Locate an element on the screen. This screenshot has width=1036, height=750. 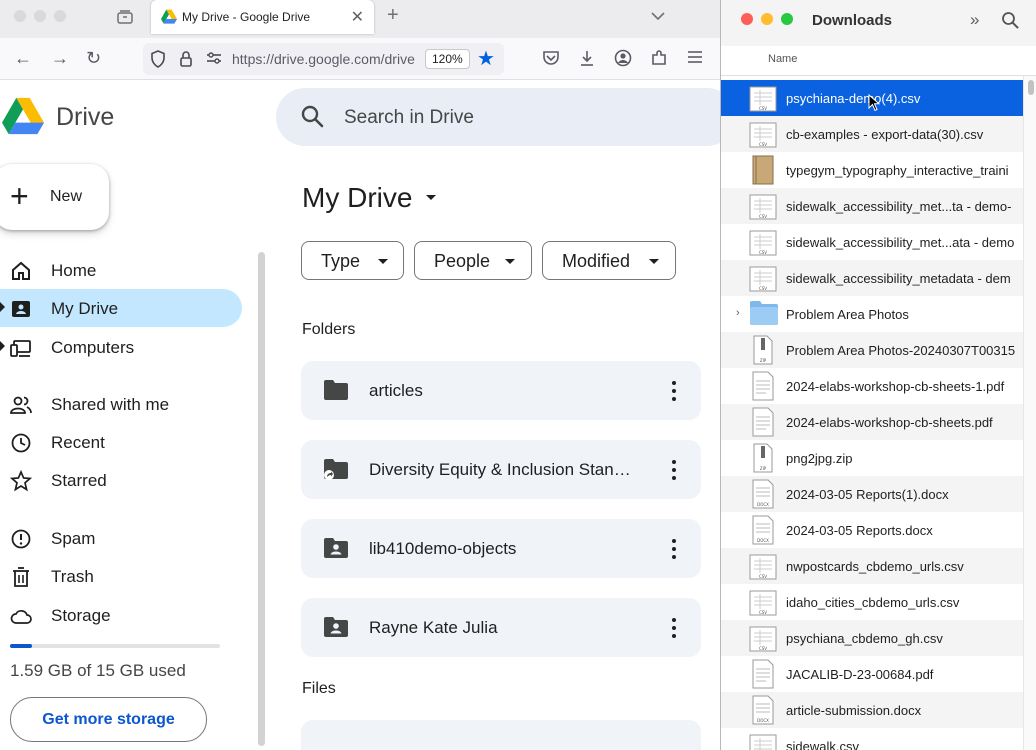
url-bar: https://drive.google.com/drive 120% ★ is located at coordinates (323, 59).